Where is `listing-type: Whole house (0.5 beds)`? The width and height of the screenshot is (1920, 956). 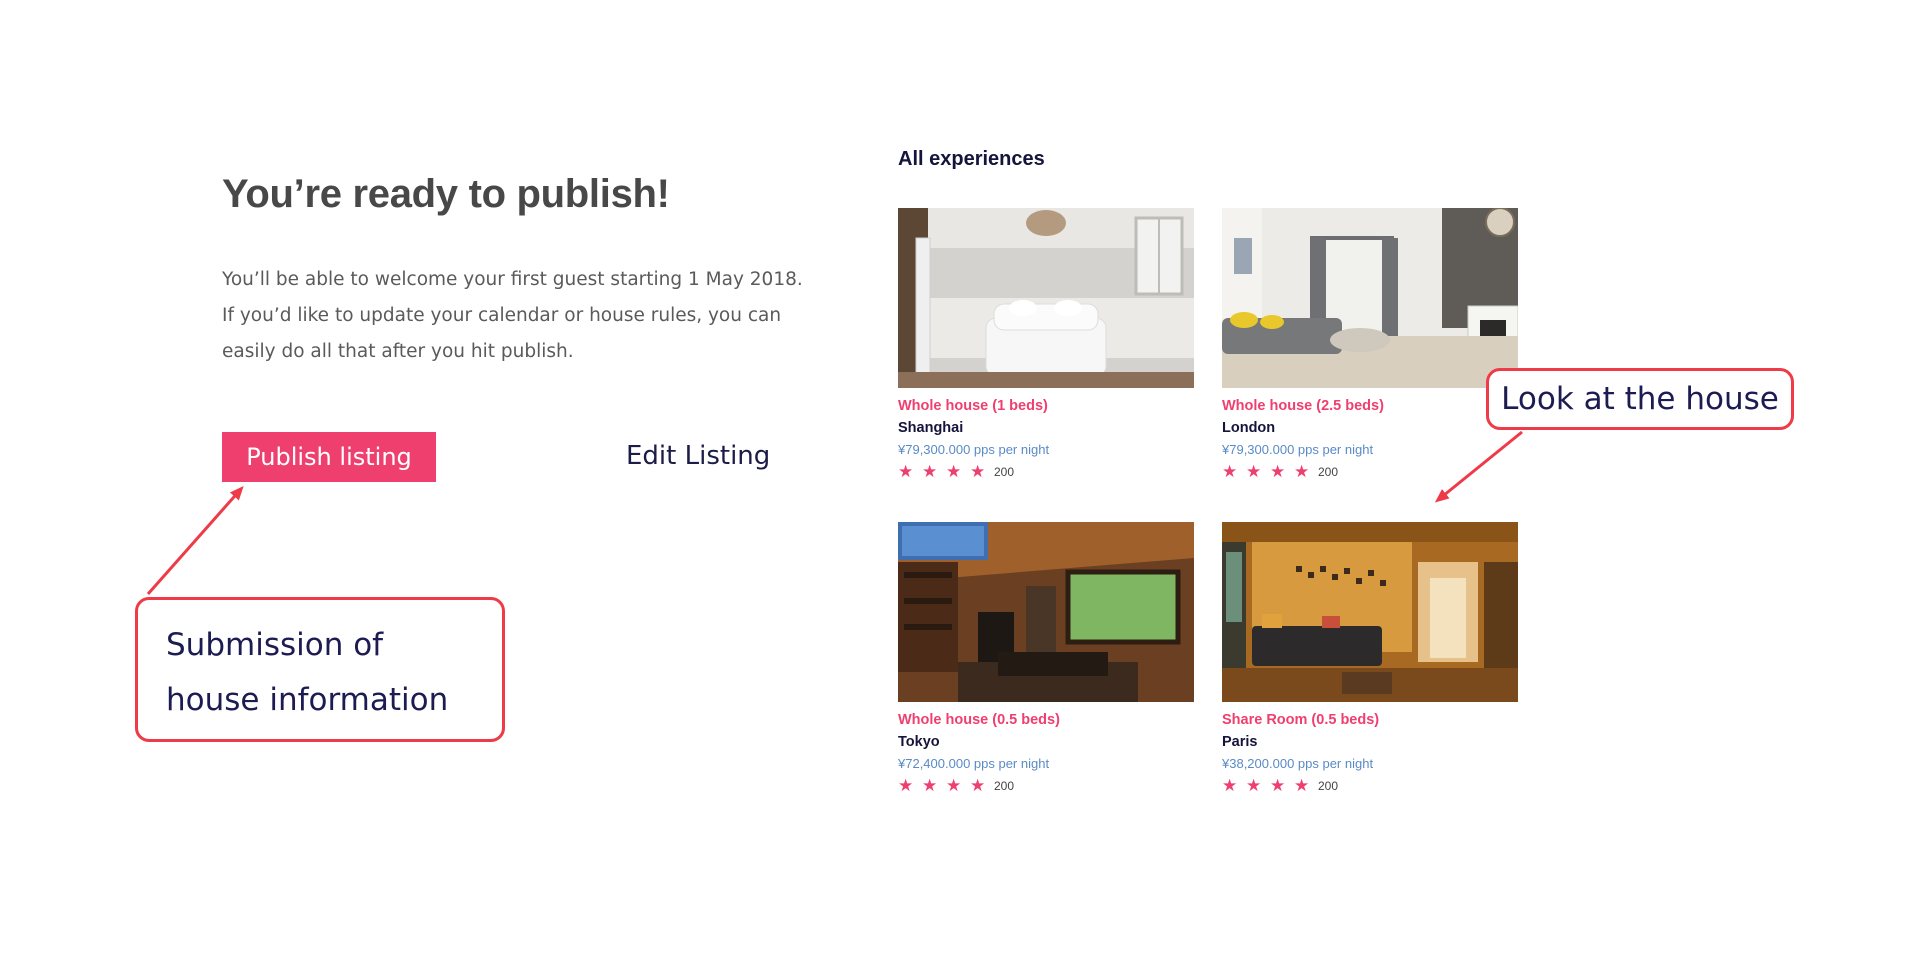 listing-type: Whole house (0.5 beds) is located at coordinates (979, 720).